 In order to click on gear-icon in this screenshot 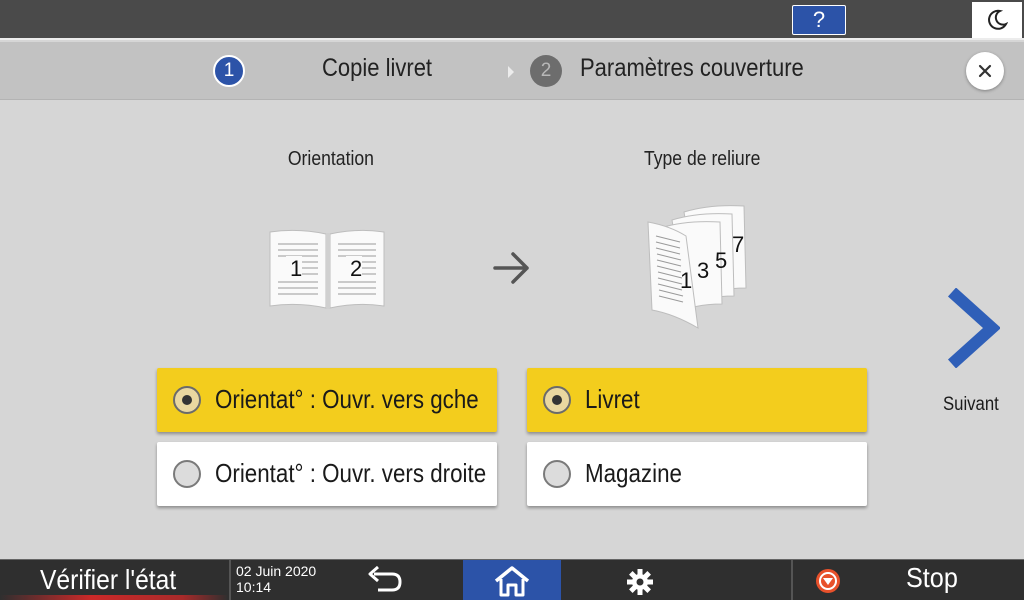, I will do `click(640, 582)`.